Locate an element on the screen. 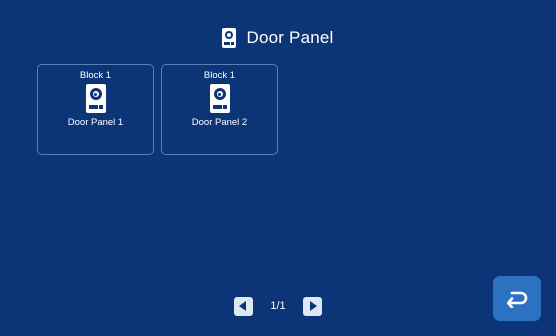 Image resolution: width=556 pixels, height=336 pixels. pagination: 1/1 is located at coordinates (278, 306).